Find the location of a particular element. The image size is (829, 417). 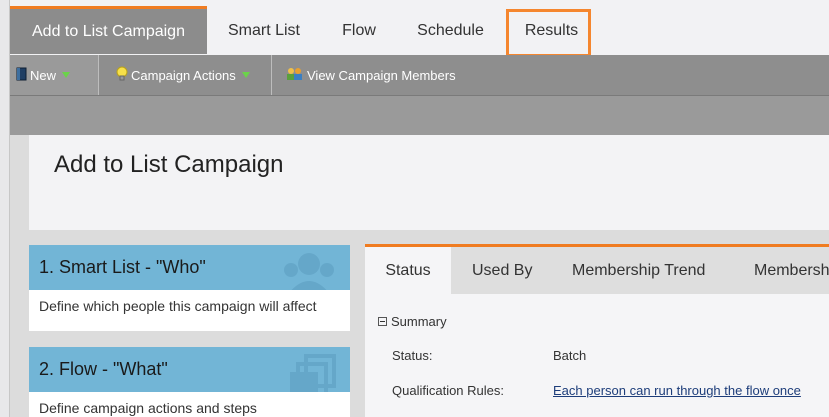

flow-card-header: 2. Flow - "What" is located at coordinates (189, 369).